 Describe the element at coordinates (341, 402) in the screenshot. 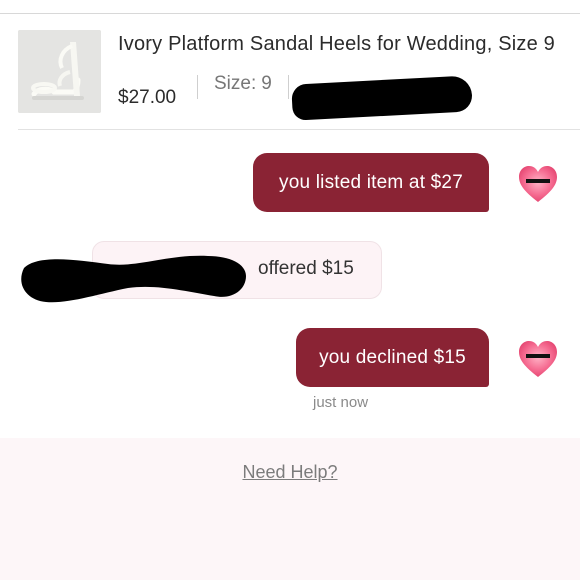

I see `message-timestamp: just now` at that location.